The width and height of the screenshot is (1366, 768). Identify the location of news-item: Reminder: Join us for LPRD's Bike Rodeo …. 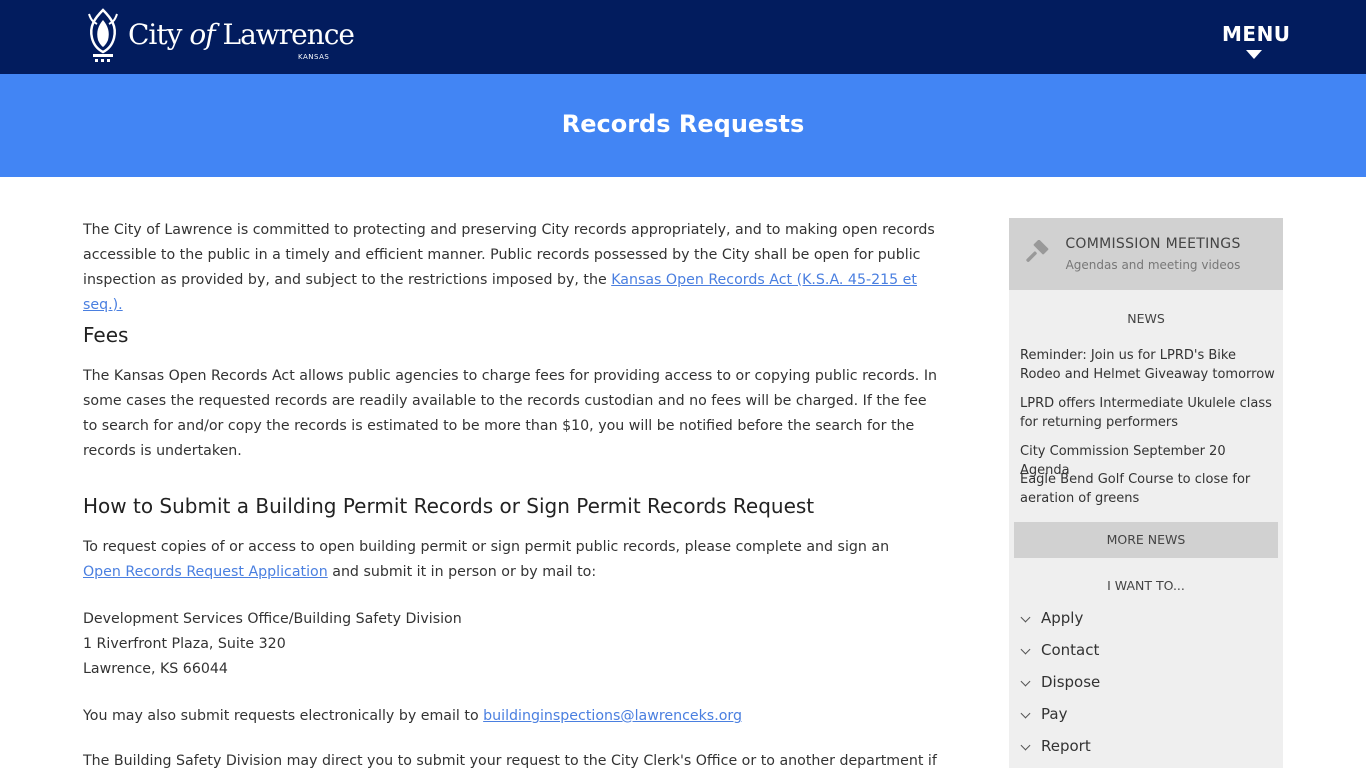
(1148, 365).